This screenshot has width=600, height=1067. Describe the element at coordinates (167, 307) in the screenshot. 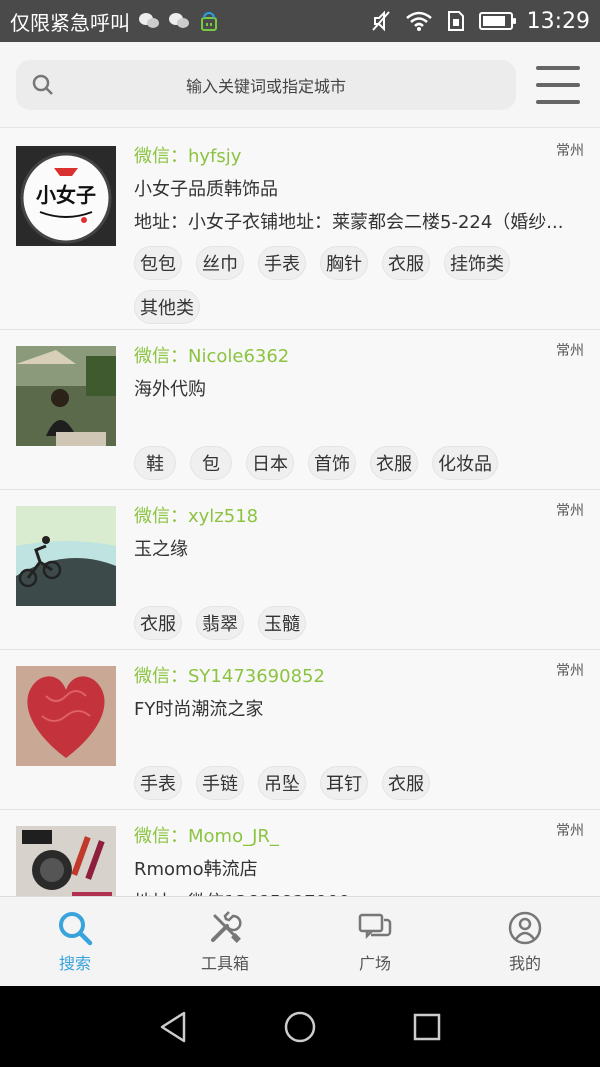

I see `tag: 其他类` at that location.